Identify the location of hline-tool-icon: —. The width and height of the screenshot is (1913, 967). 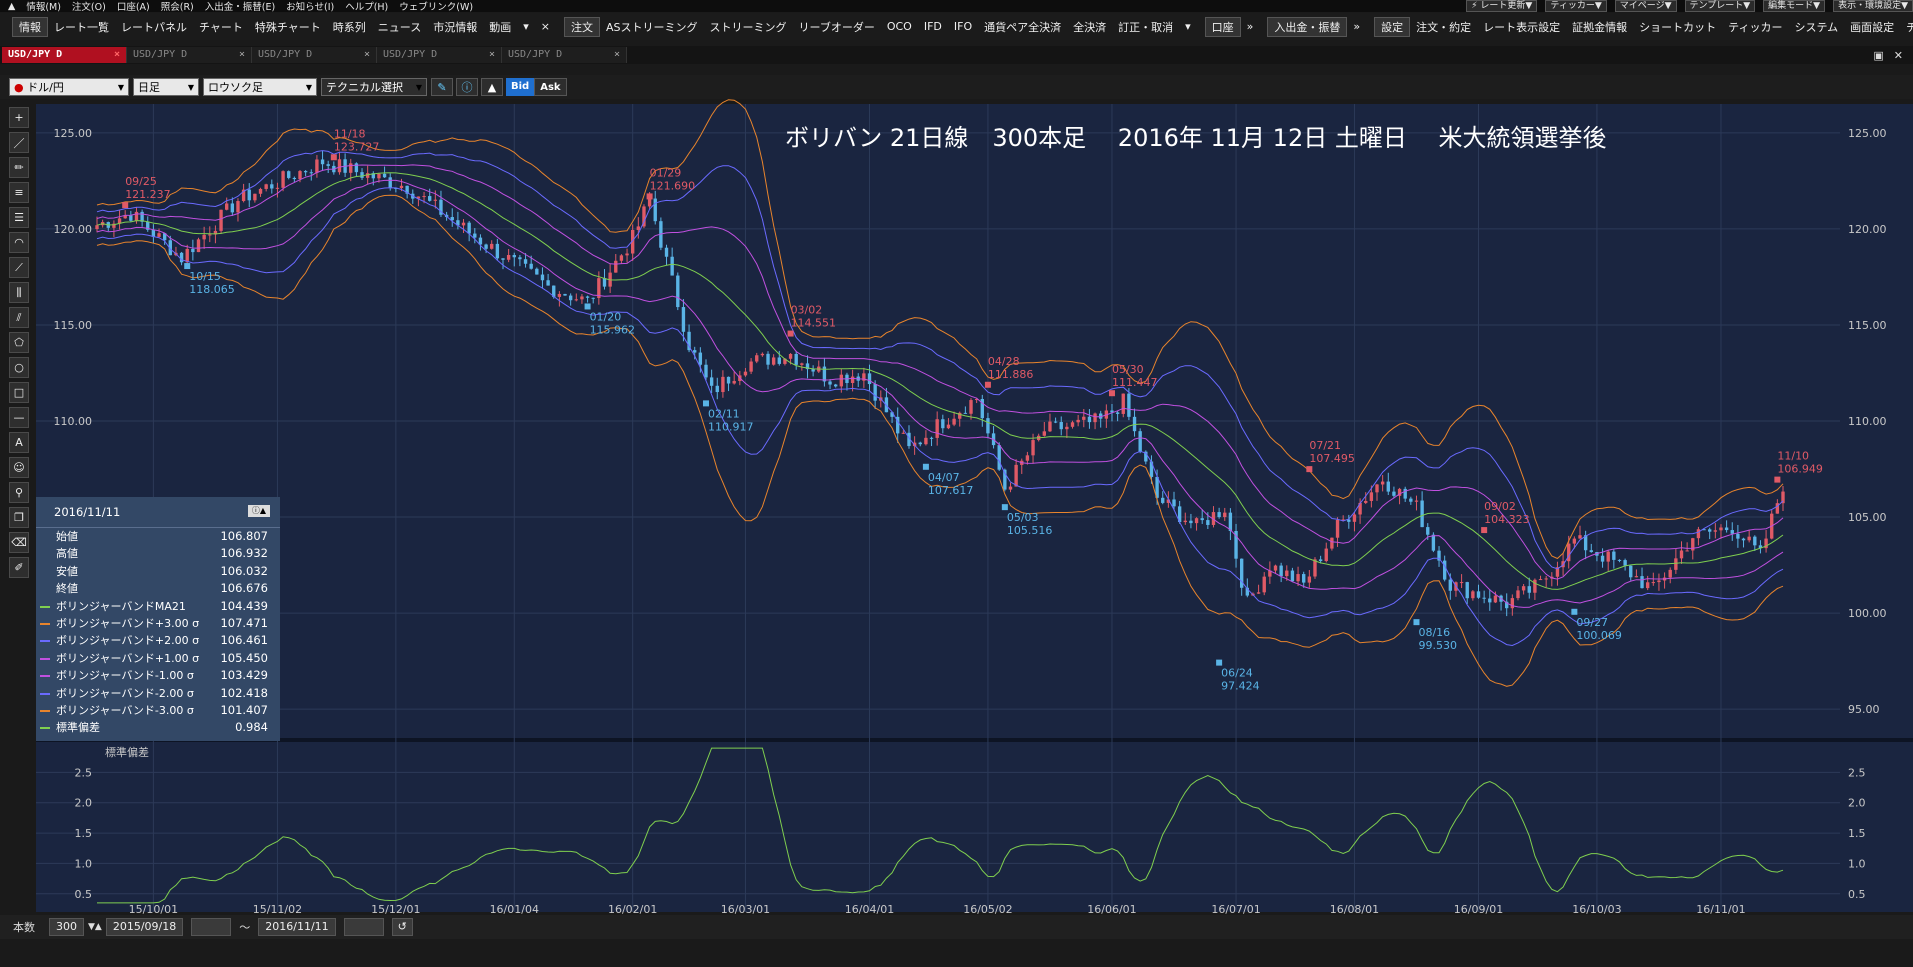
(19, 417).